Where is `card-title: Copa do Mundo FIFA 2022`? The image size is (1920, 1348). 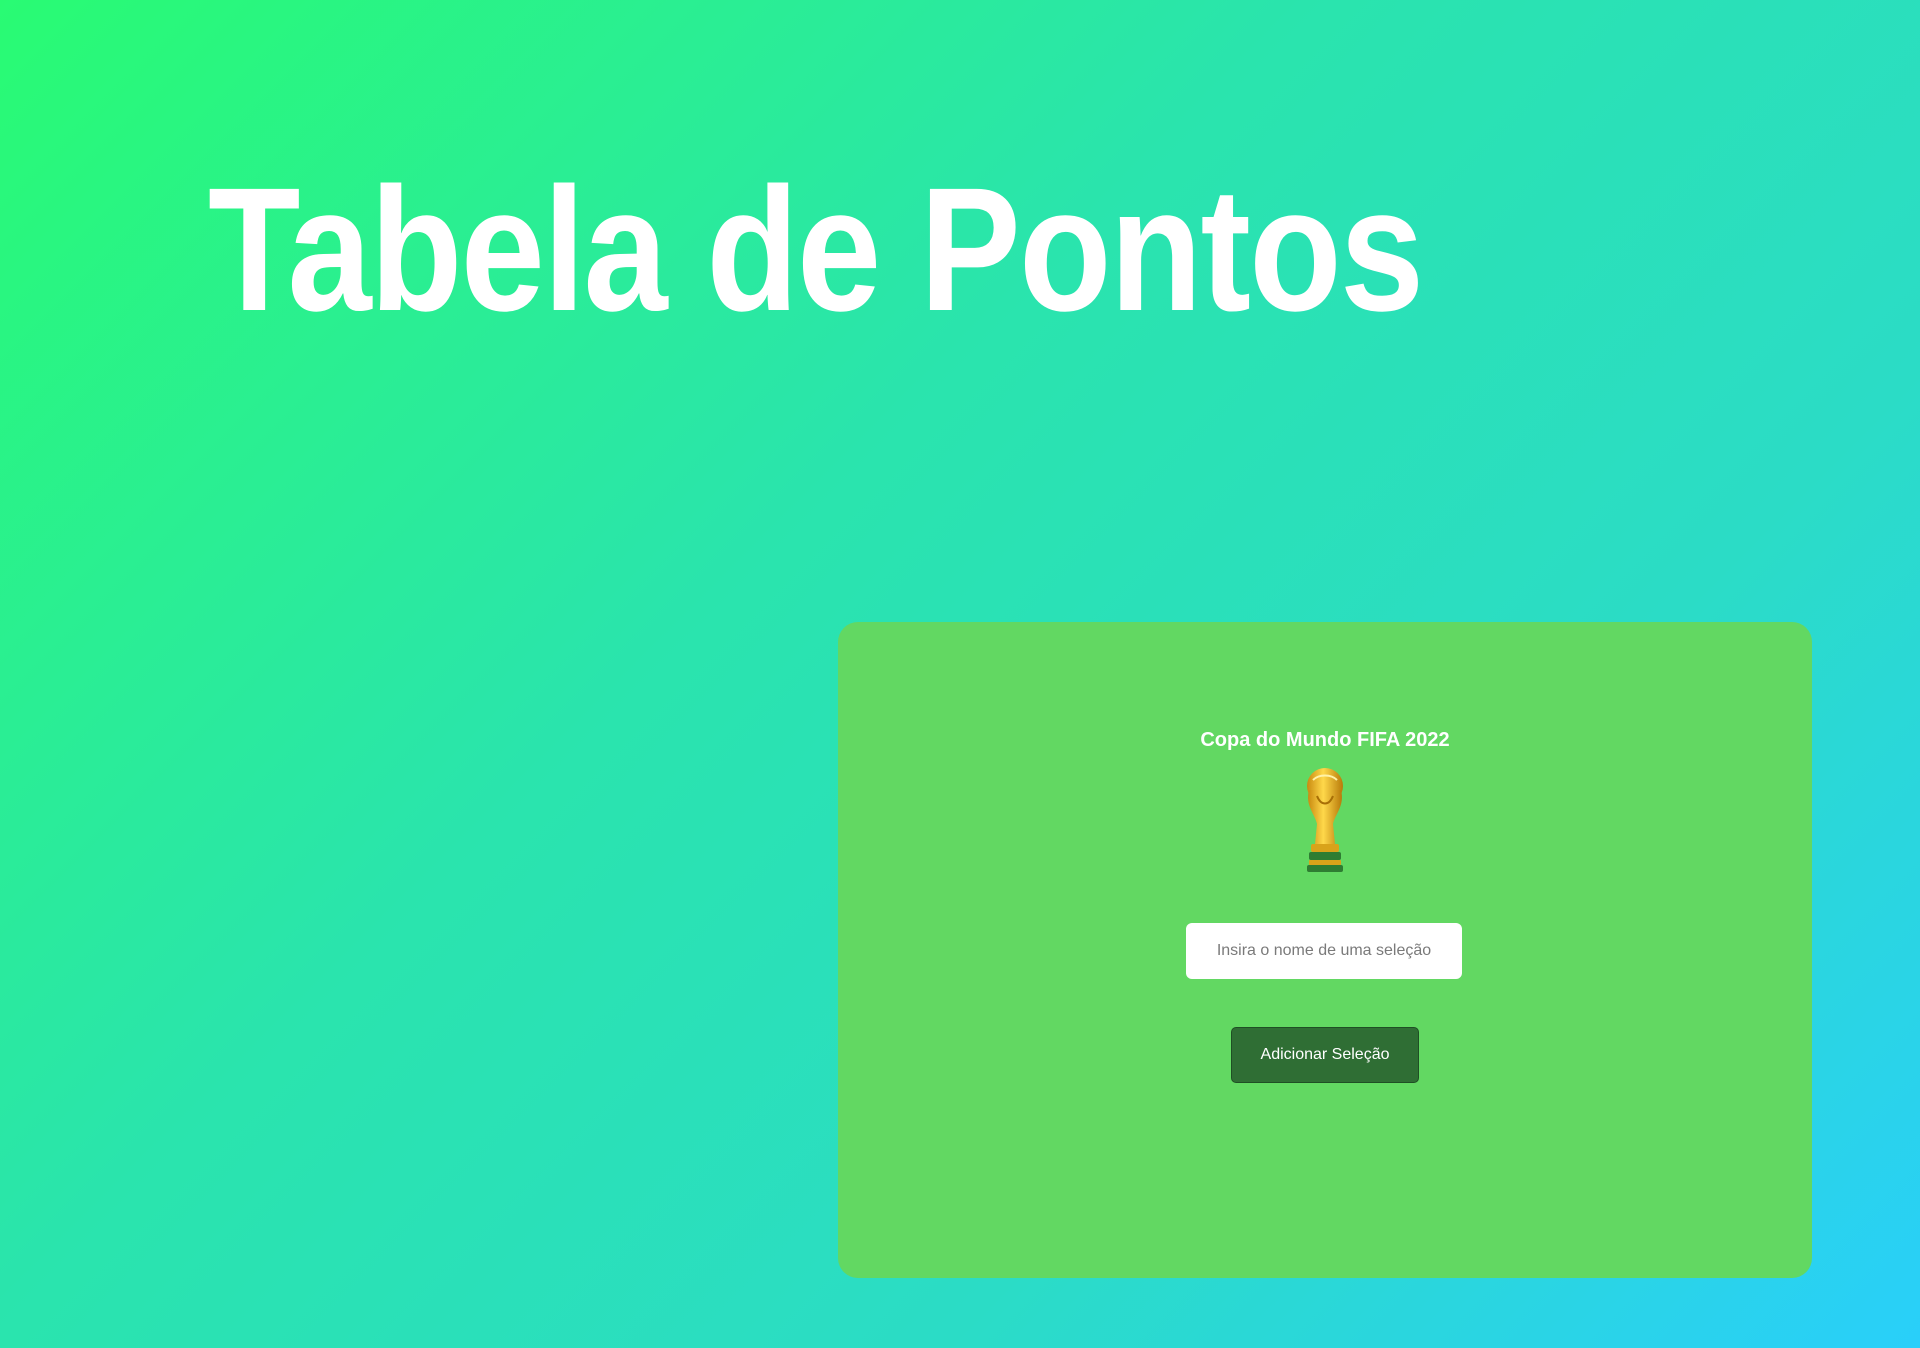 card-title: Copa do Mundo FIFA 2022 is located at coordinates (1325, 740).